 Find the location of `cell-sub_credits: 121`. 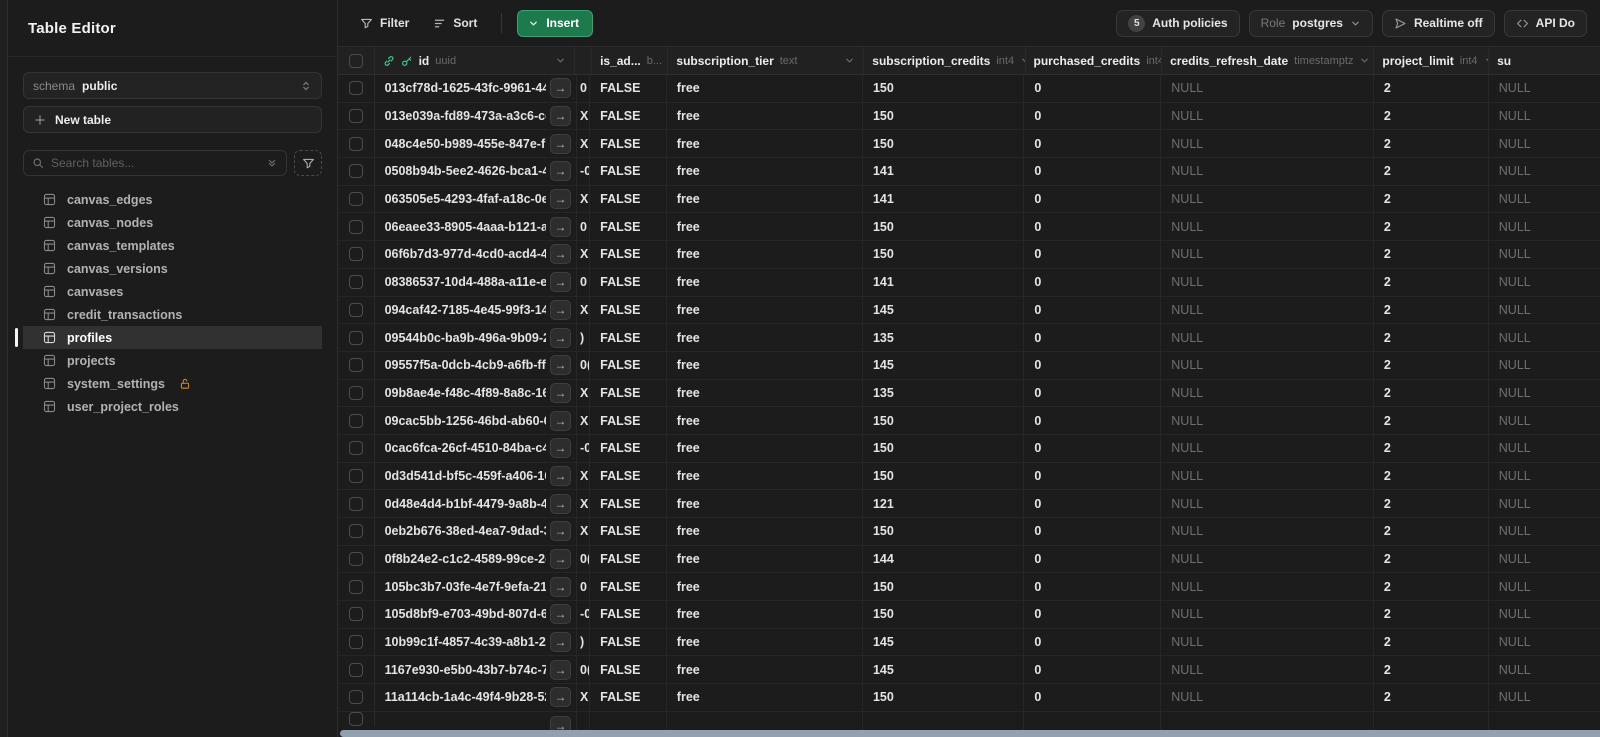

cell-sub_credits: 121 is located at coordinates (944, 503).